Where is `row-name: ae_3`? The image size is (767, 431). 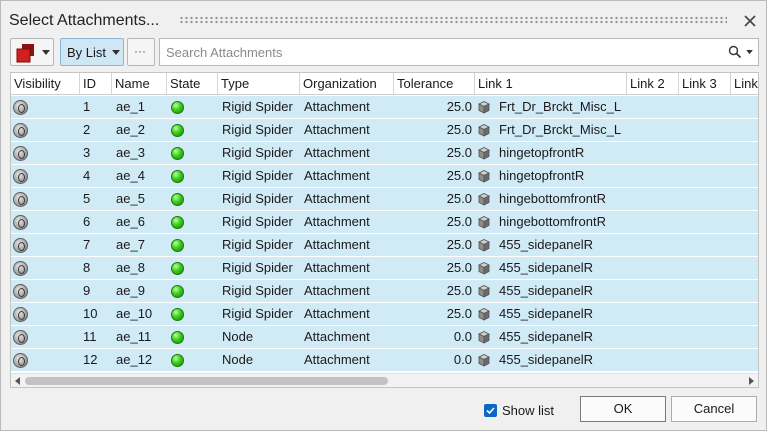
row-name: ae_3 is located at coordinates (130, 152).